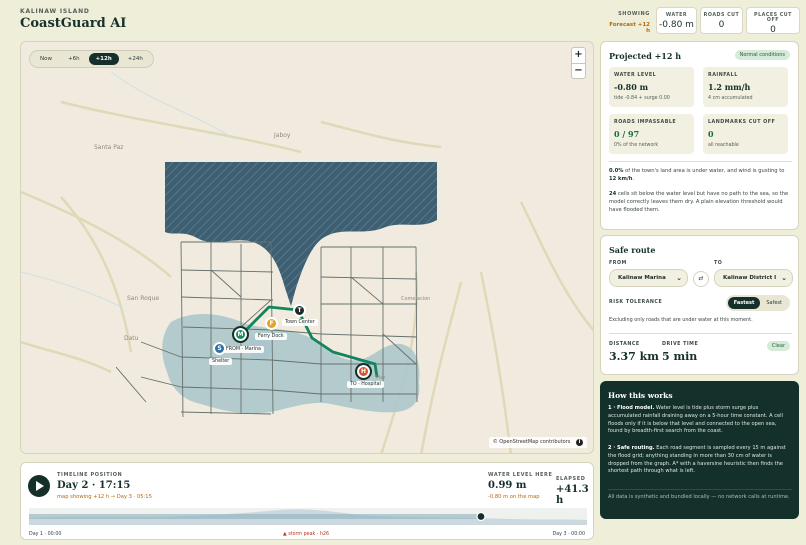 Image resolution: width=806 pixels, height=545 pixels. I want to click on place-label: Comelacion, so click(416, 299).